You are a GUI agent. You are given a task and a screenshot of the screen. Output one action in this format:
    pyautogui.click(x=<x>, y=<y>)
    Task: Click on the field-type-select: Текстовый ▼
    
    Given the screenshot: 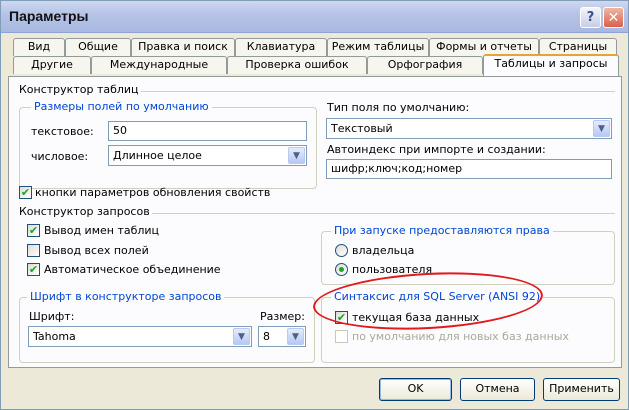 What is the action you would take?
    pyautogui.click(x=469, y=128)
    